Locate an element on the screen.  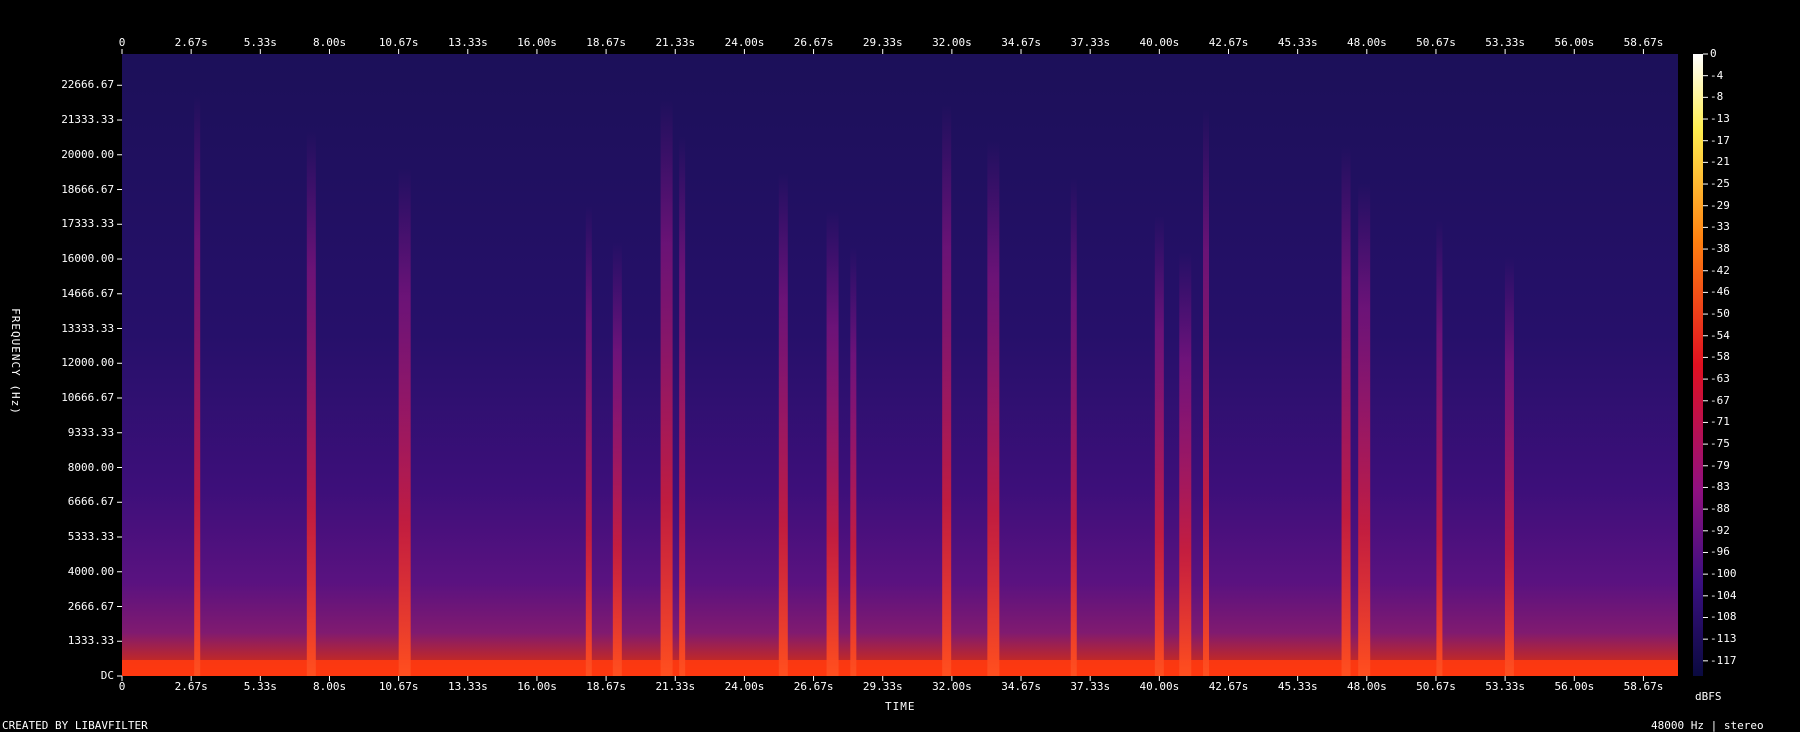
x-tick-label-top: 53.33s is located at coordinates (1505, 42).